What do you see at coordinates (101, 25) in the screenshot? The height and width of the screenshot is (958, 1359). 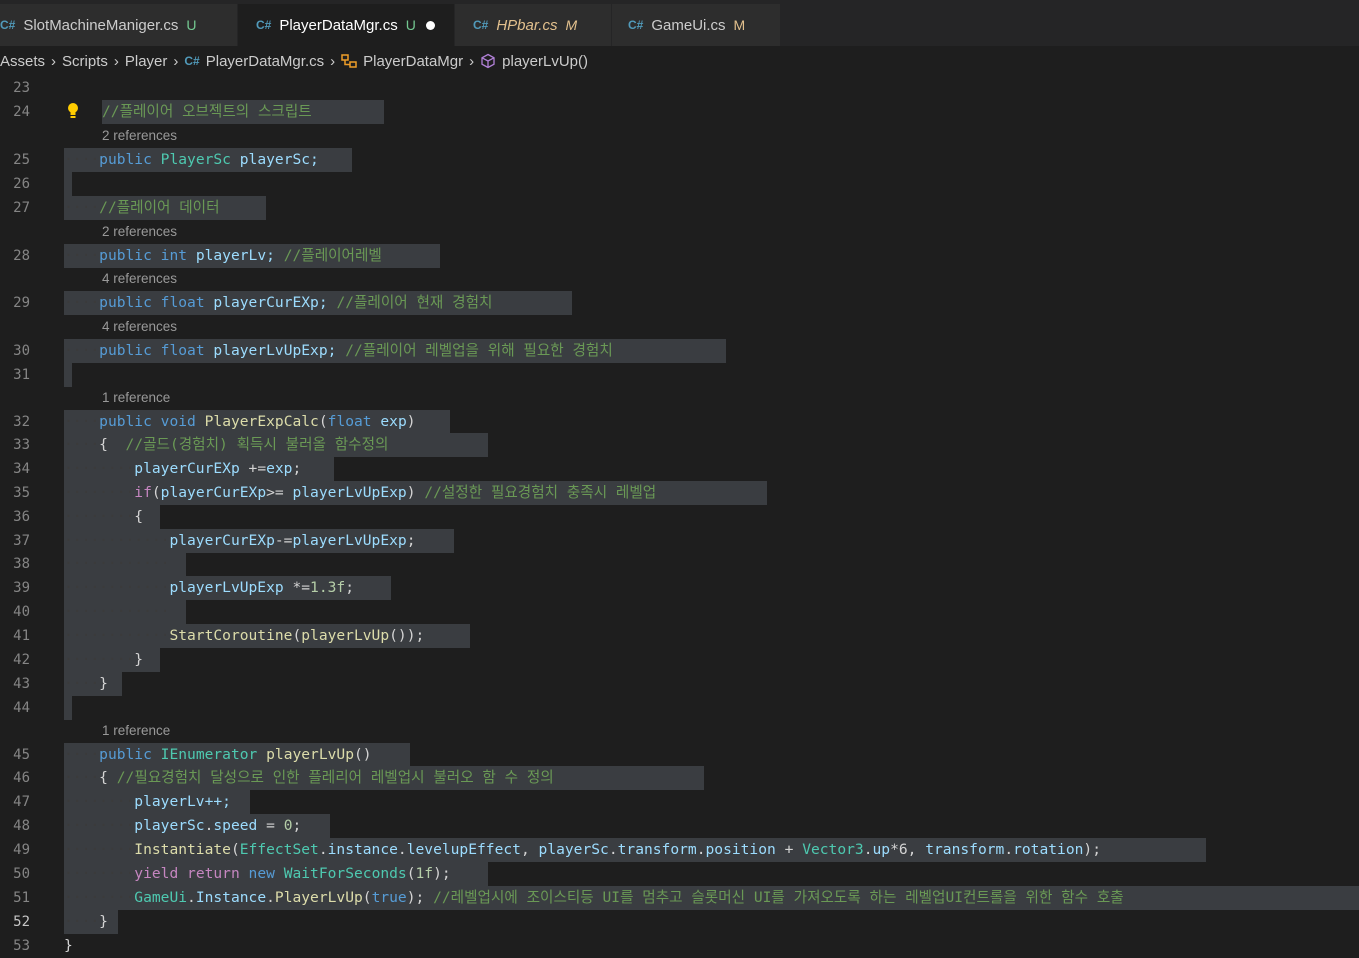 I see `tab-label: SlotMachineManiger.cs` at bounding box center [101, 25].